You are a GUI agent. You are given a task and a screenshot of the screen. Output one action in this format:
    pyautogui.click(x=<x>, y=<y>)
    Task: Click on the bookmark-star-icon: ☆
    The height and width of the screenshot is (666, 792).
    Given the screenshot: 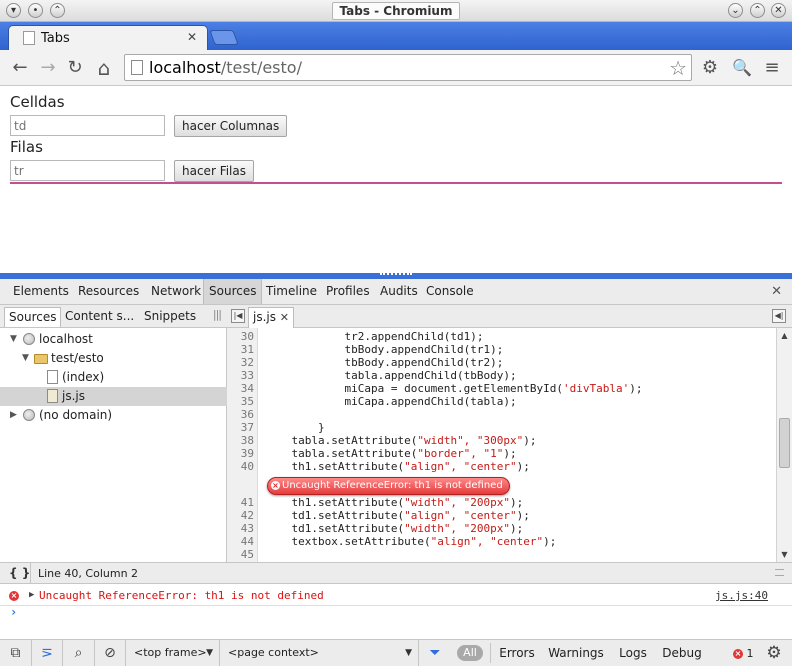 What is the action you would take?
    pyautogui.click(x=678, y=68)
    